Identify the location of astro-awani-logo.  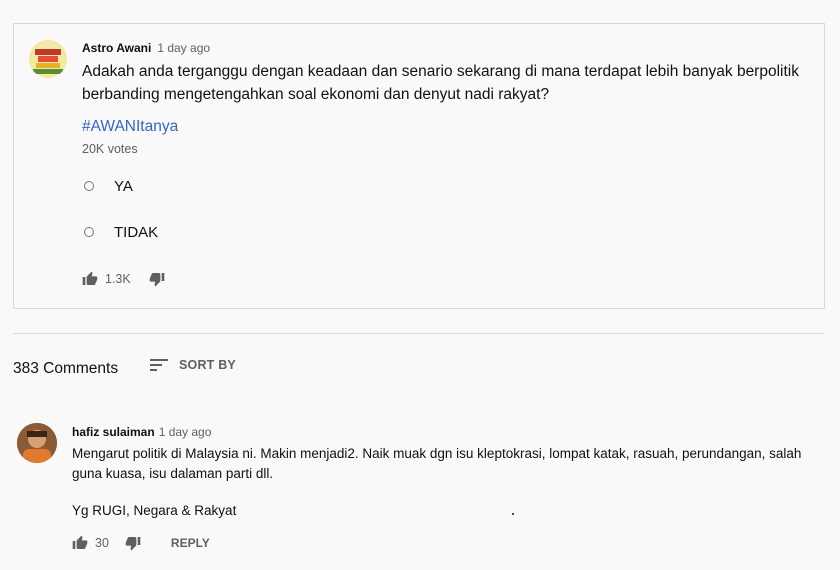
(48, 59).